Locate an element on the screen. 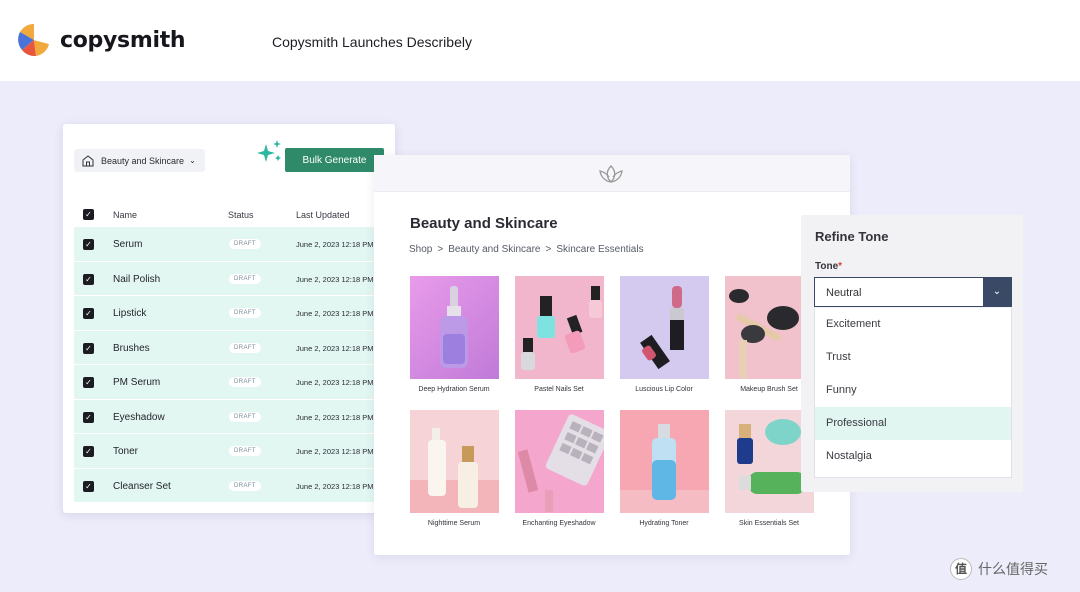 The image size is (1080, 592). nail-polish-image is located at coordinates (561, 328).